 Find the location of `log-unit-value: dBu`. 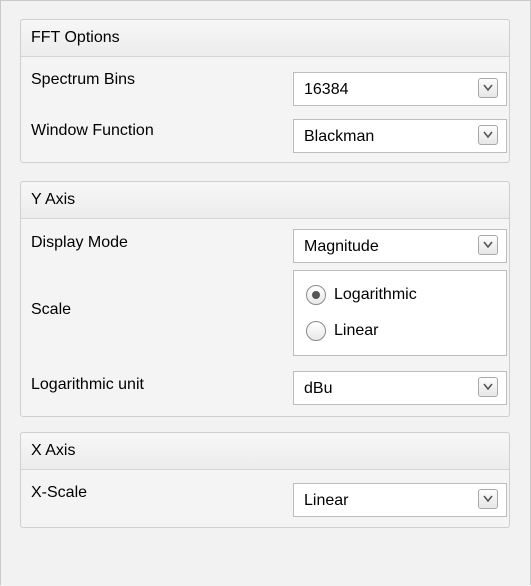

log-unit-value: dBu is located at coordinates (318, 388).